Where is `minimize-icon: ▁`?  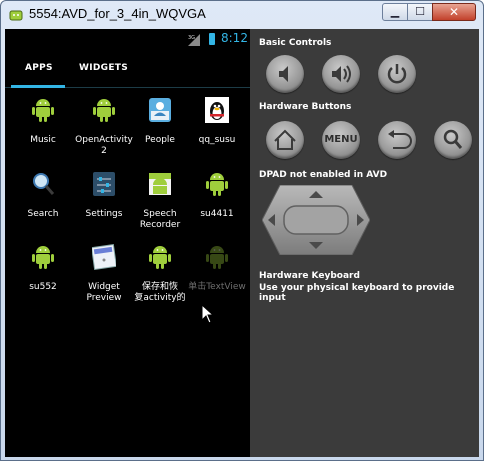
minimize-icon: ▁ is located at coordinates (395, 11).